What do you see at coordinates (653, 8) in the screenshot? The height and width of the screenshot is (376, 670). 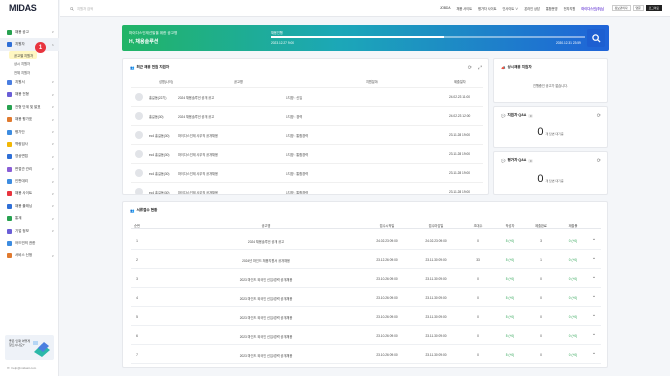 I see `top-button: 로그아웃` at bounding box center [653, 8].